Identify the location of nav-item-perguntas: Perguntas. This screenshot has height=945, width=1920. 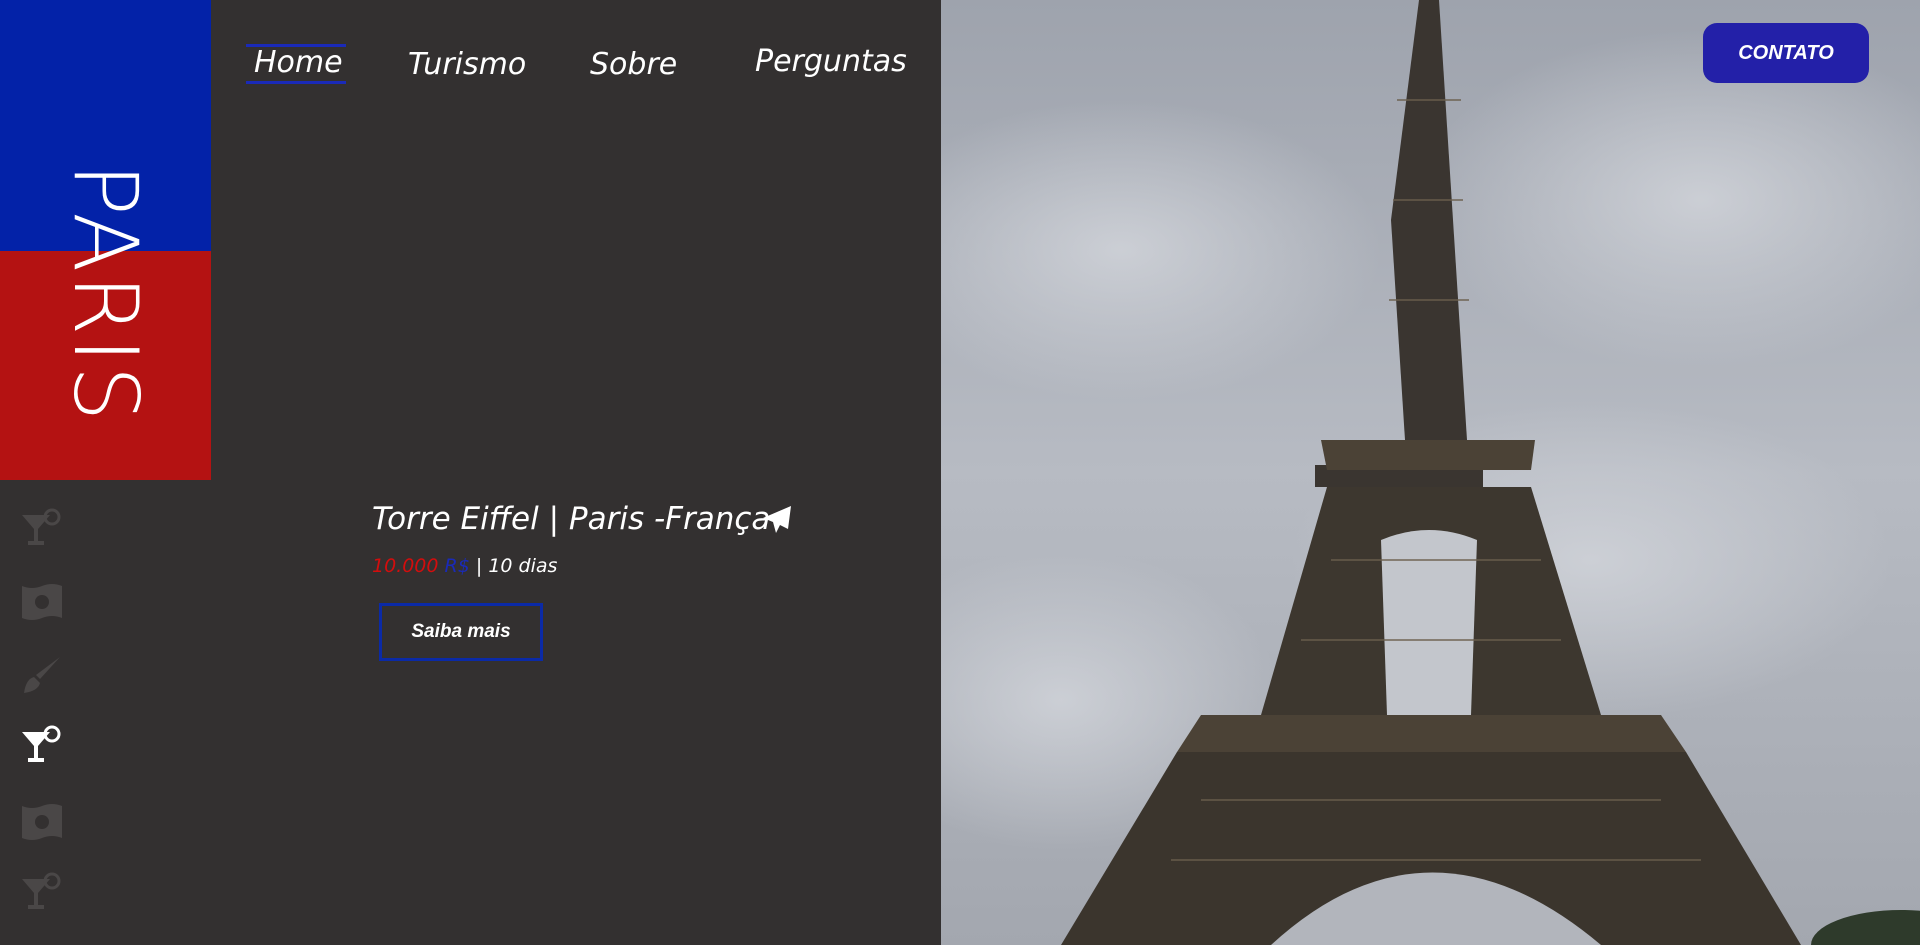
(831, 62).